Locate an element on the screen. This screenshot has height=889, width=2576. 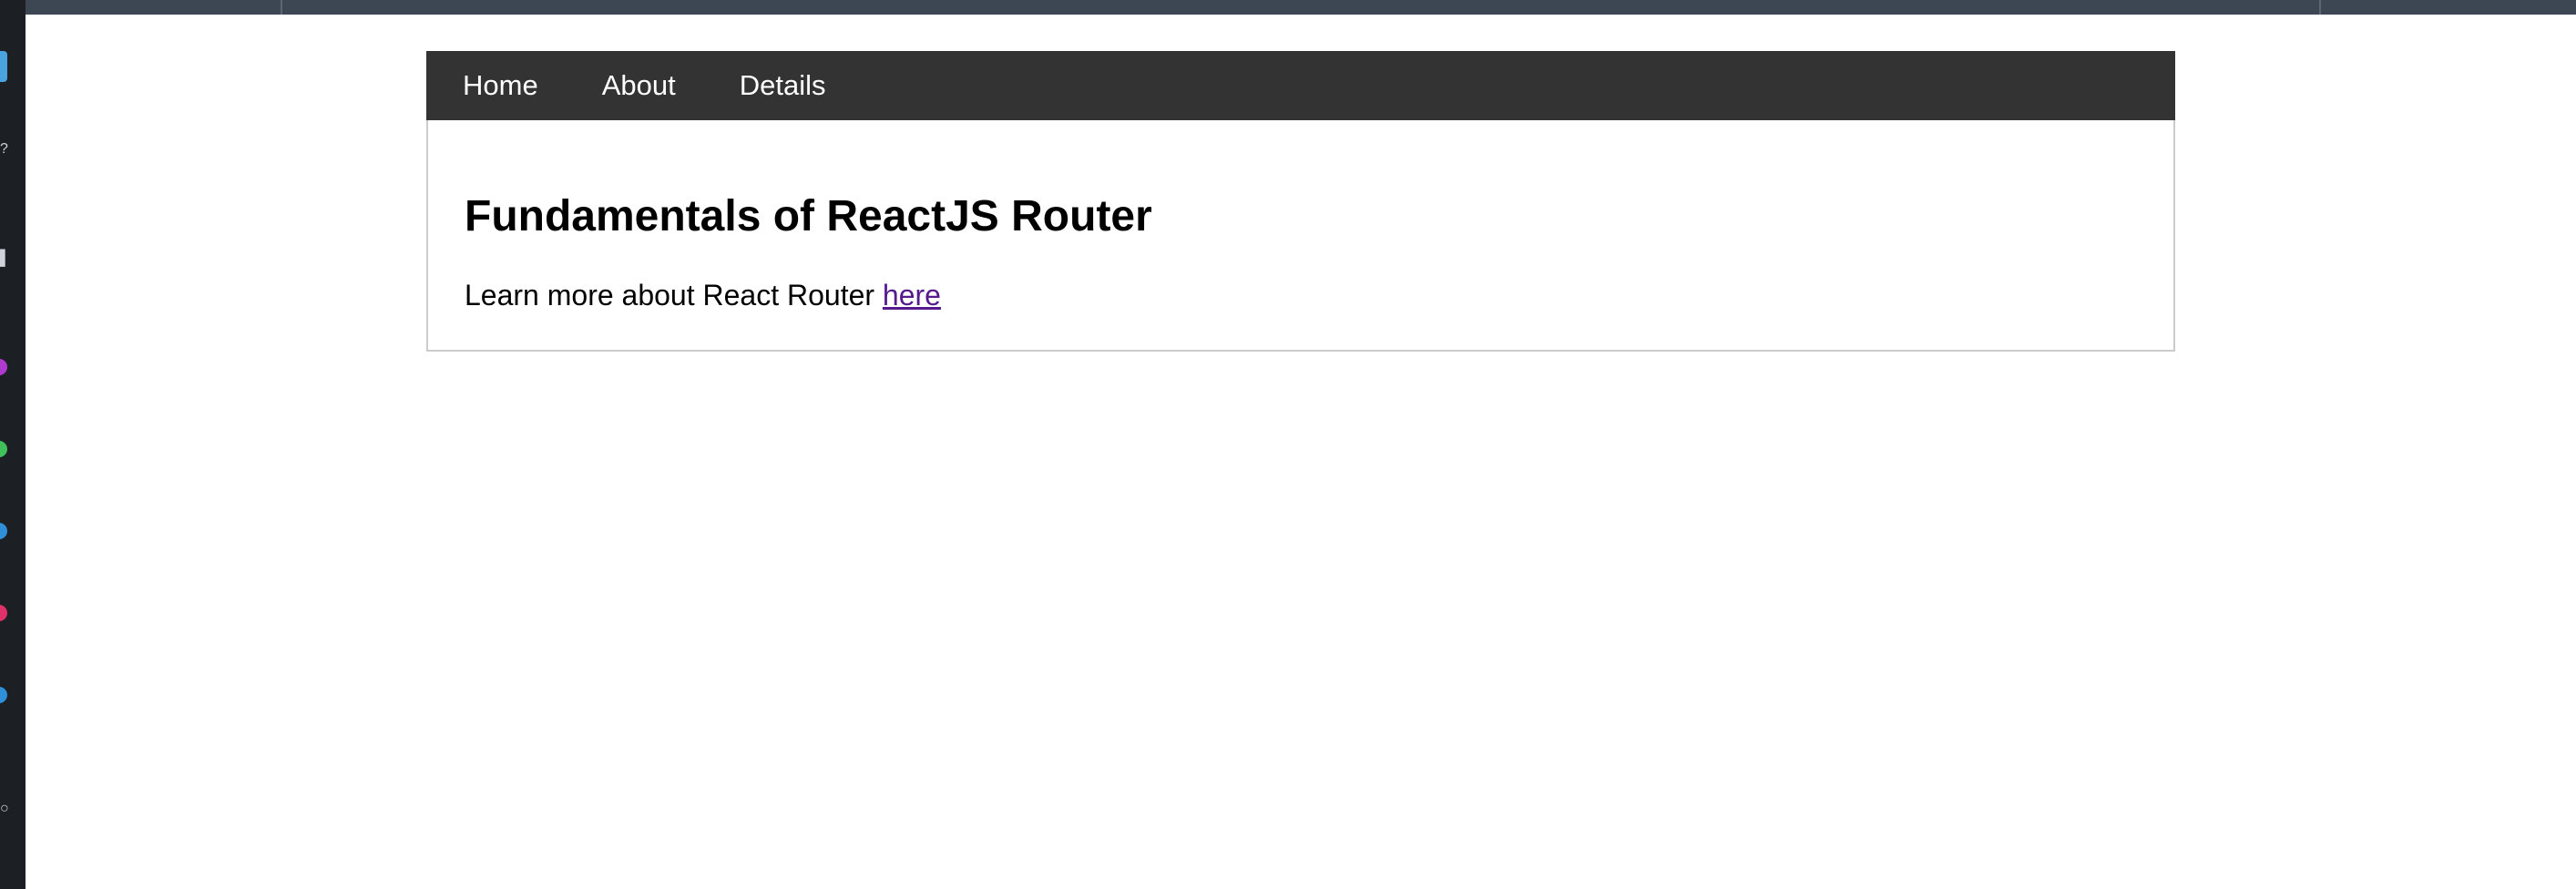
lead-paragraph: Learn more about React Router here is located at coordinates (1301, 295).